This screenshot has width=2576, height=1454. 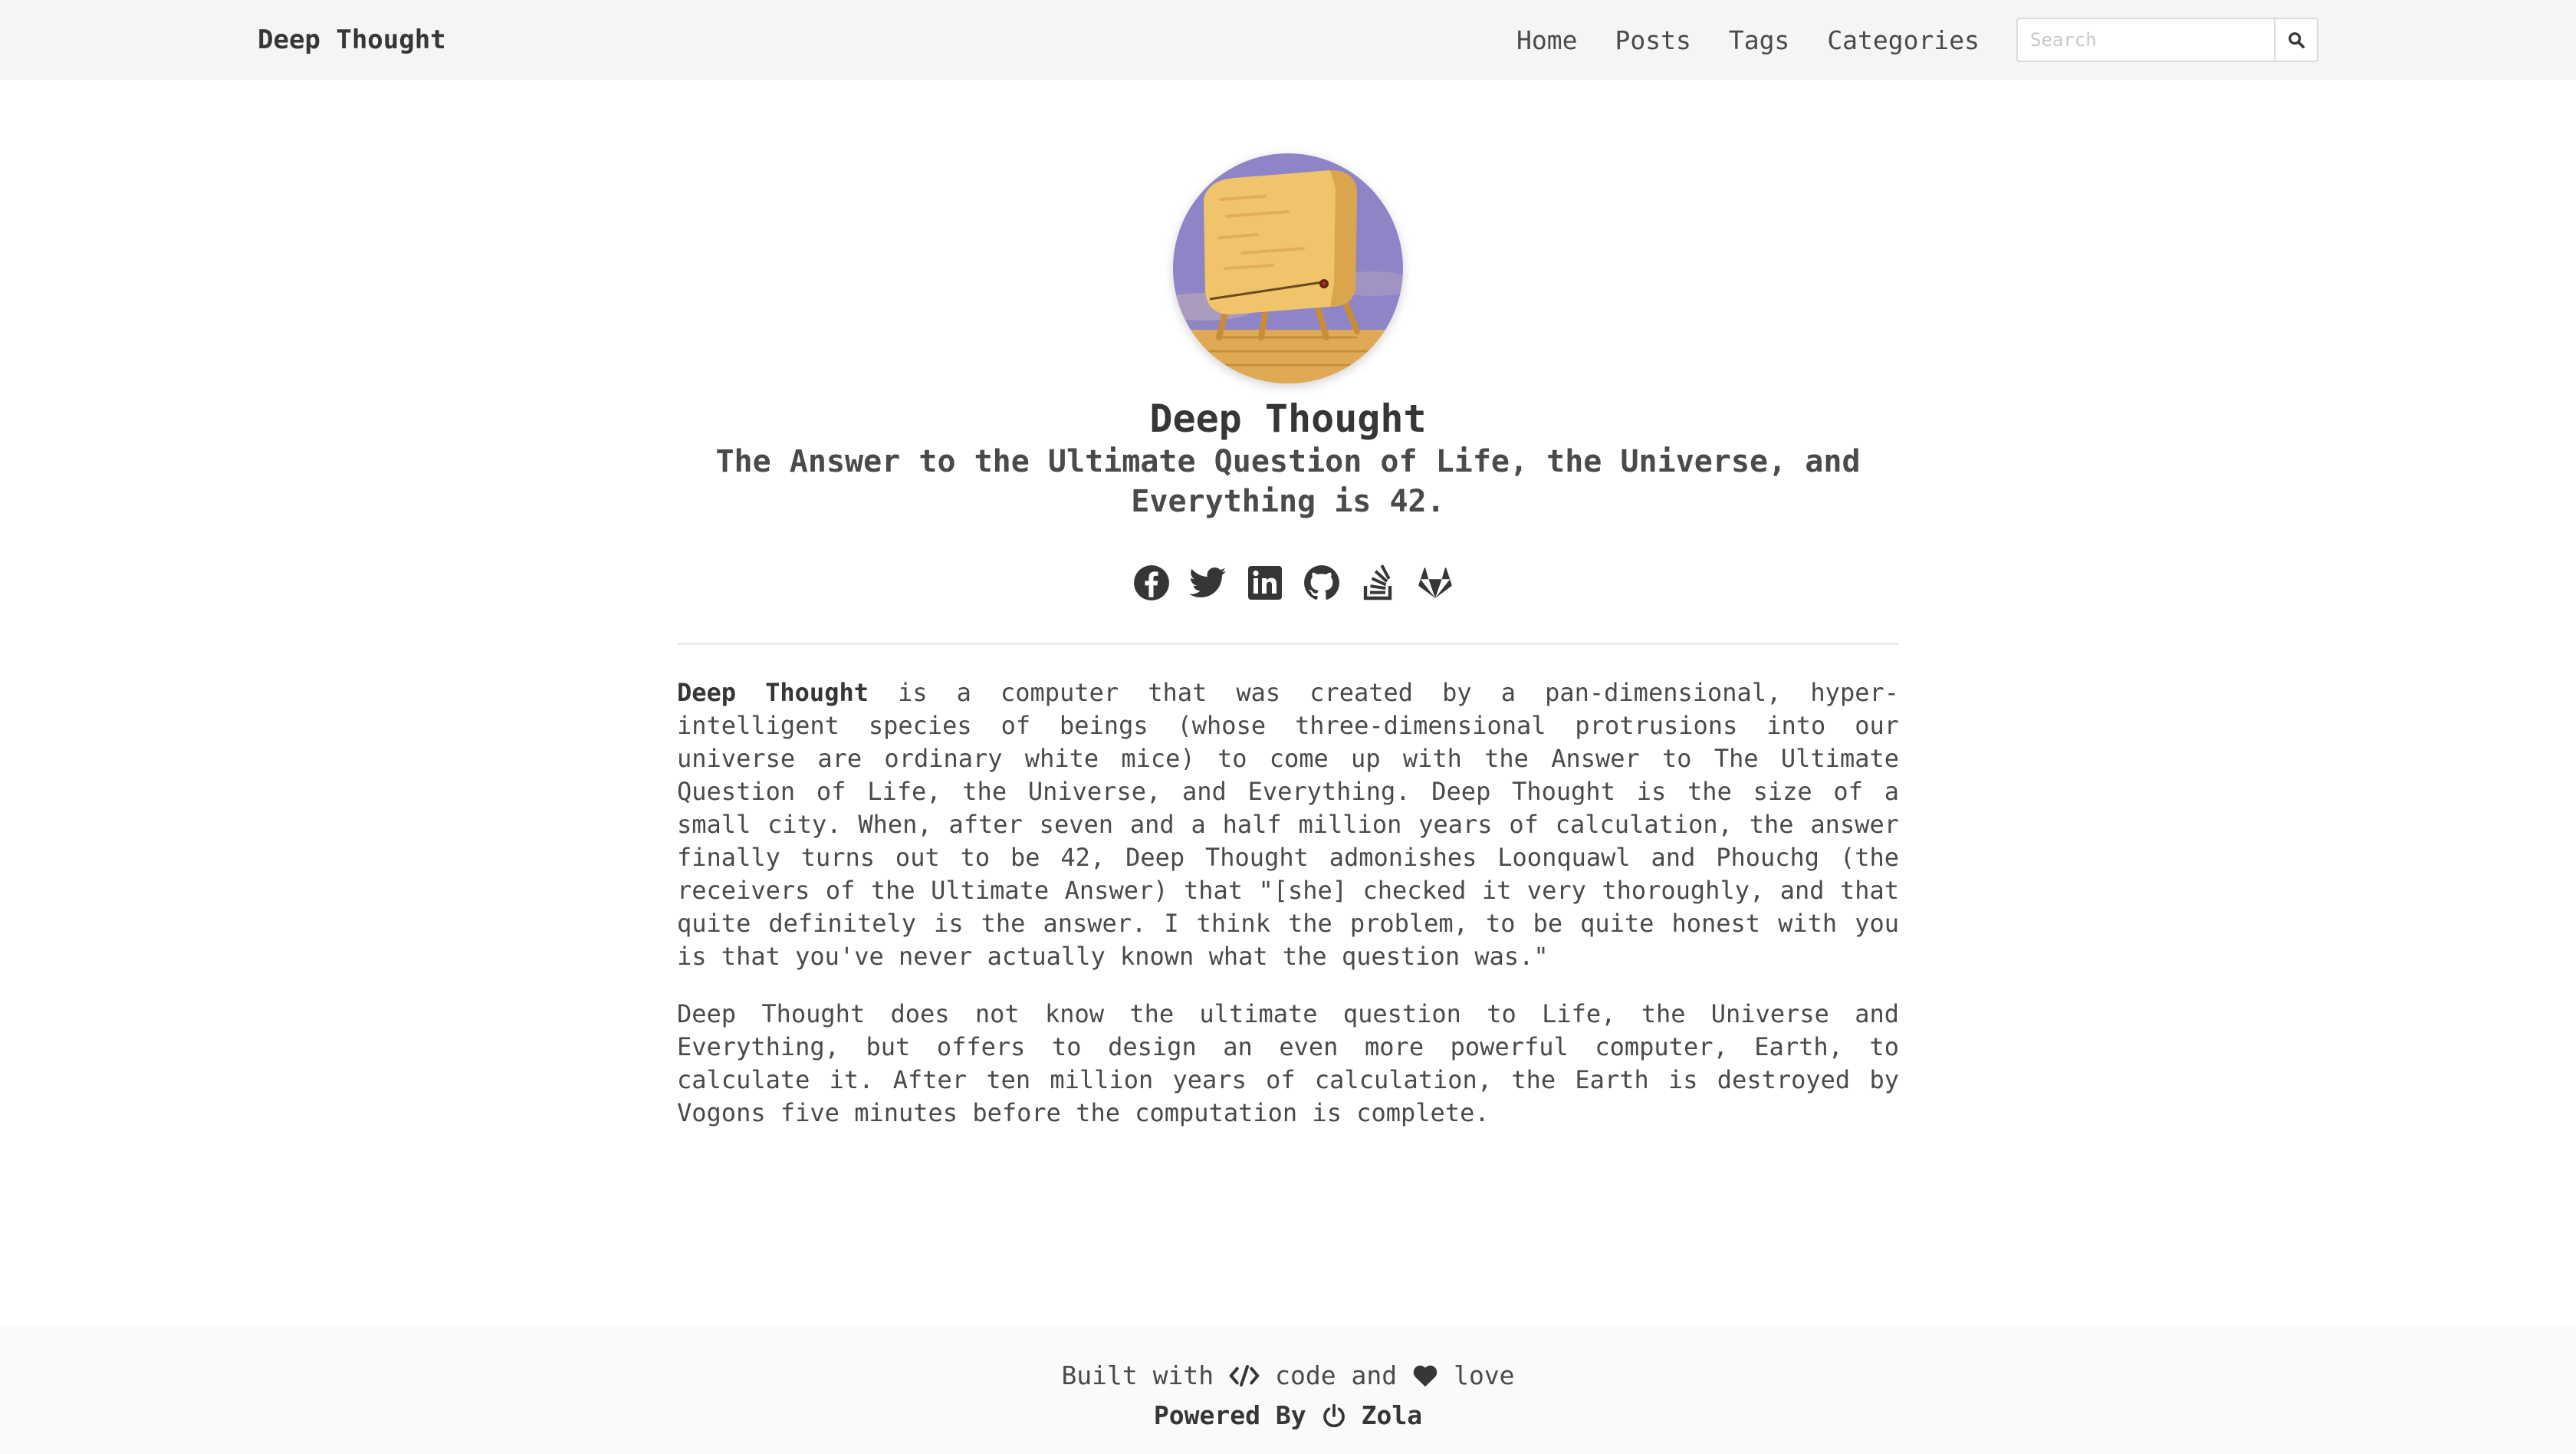 What do you see at coordinates (1229, 1415) in the screenshot?
I see `footer-powered-by-text: Powered By` at bounding box center [1229, 1415].